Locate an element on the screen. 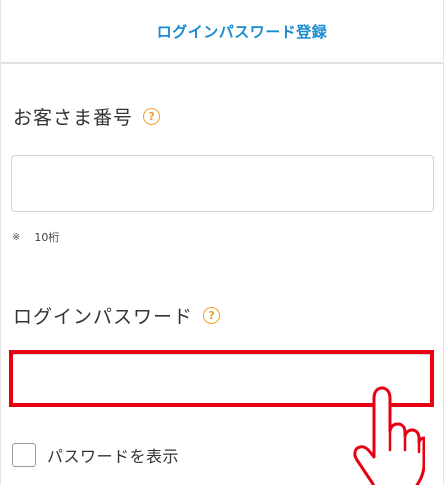 Image resolution: width=444 pixels, height=485 pixels. customer-number-input is located at coordinates (222, 183).